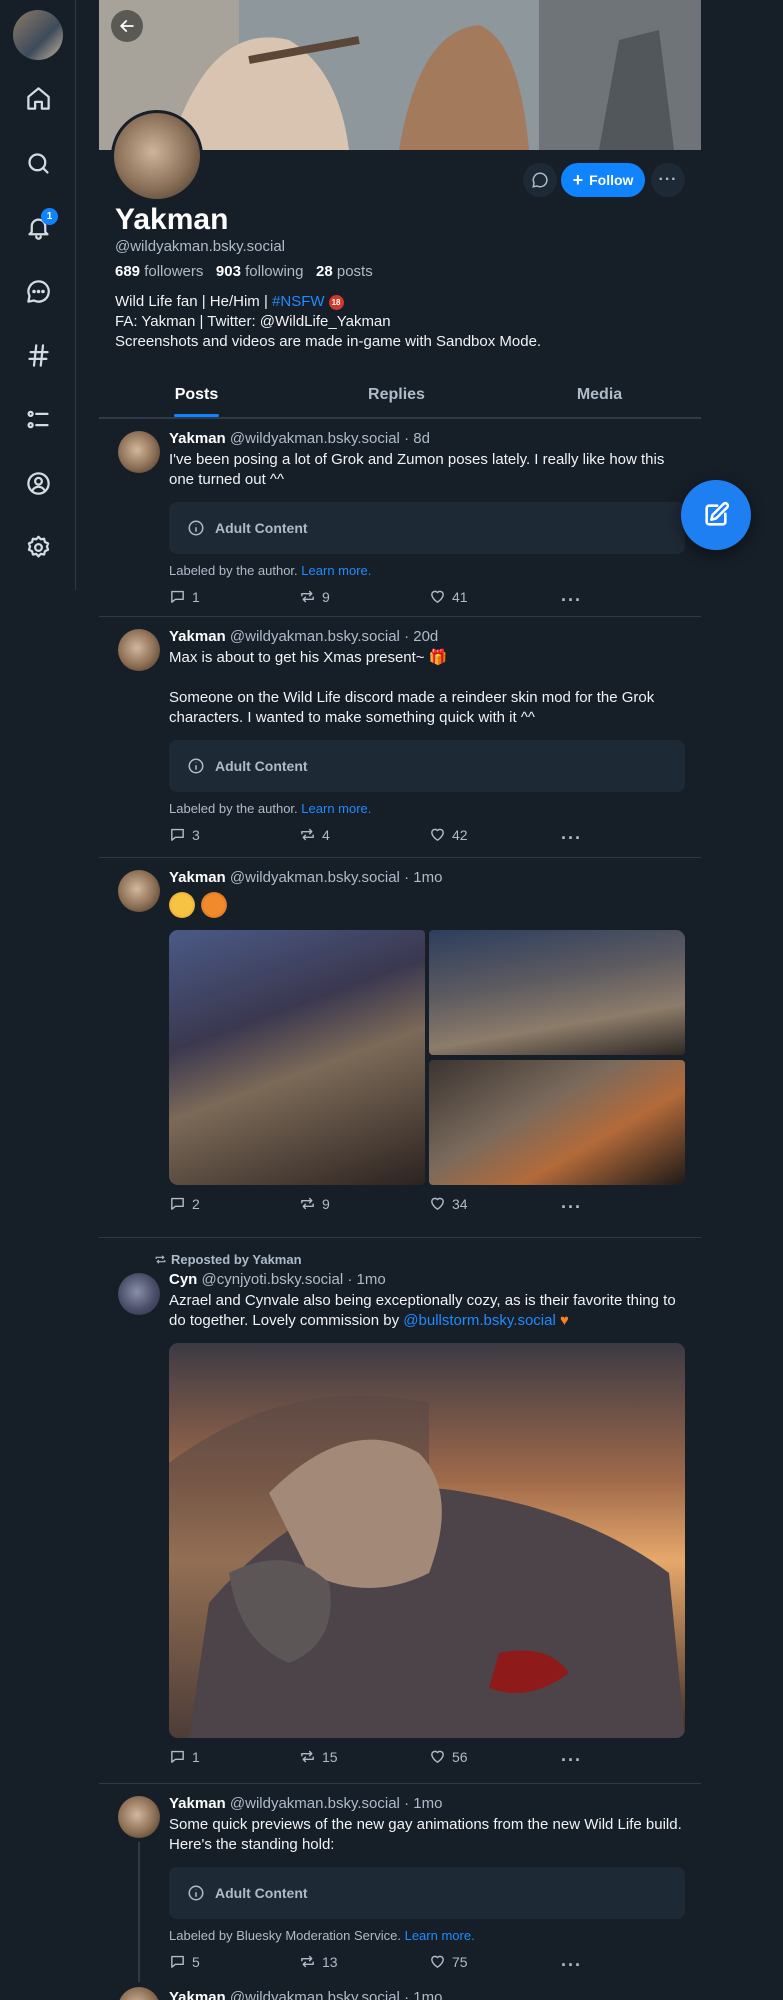 The height and width of the screenshot is (2000, 783). I want to click on post-header: Yakman @wildyakman.bsky.social · 1mo, so click(306, 1994).